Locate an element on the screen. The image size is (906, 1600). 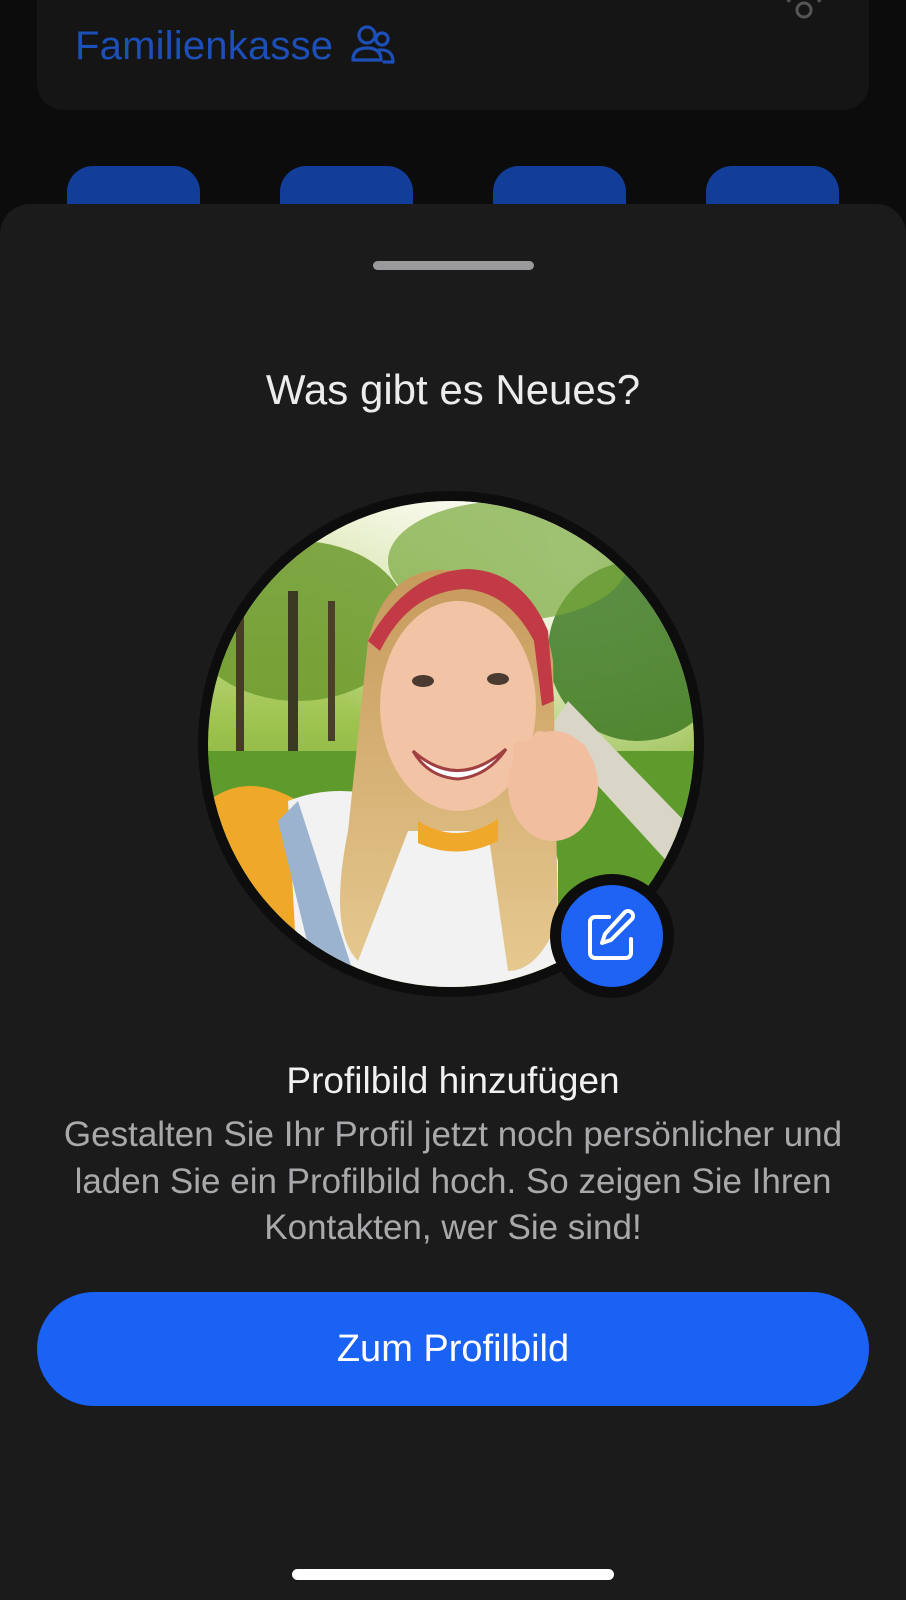
home-indicator is located at coordinates (453, 1574).